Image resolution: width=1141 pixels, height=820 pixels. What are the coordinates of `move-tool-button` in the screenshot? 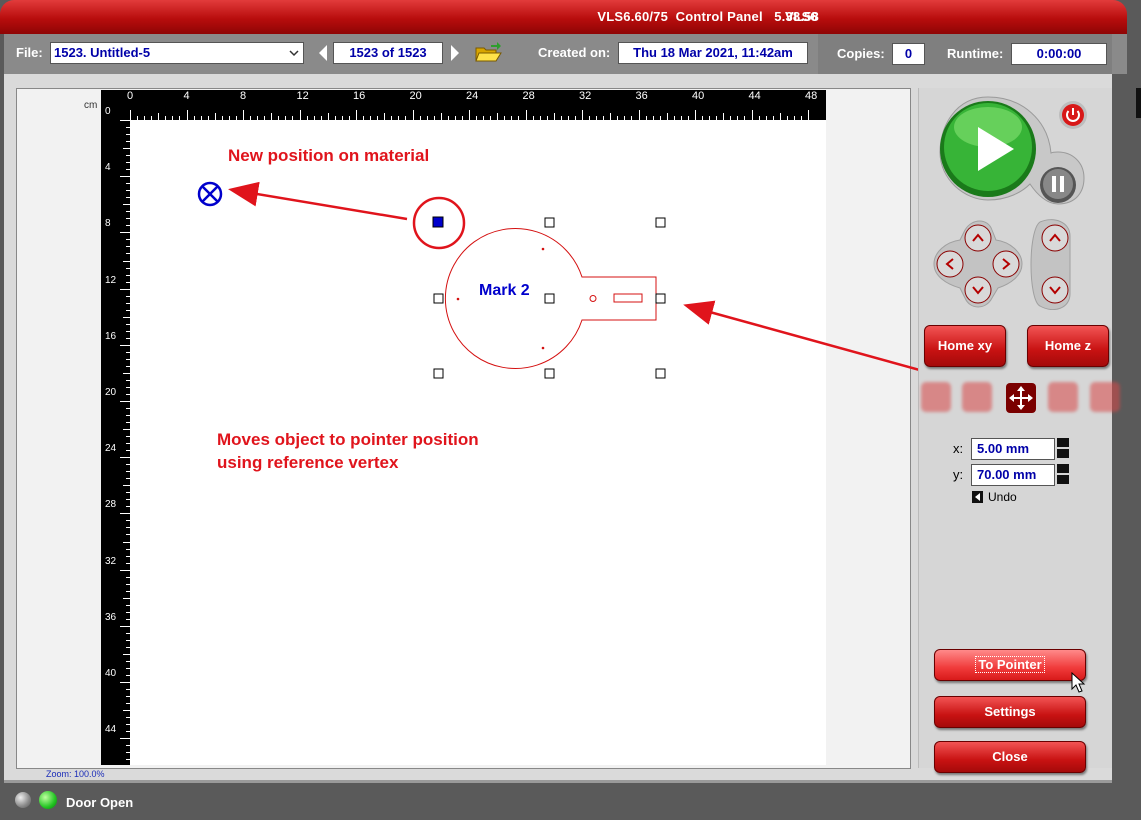 It's located at (1021, 398).